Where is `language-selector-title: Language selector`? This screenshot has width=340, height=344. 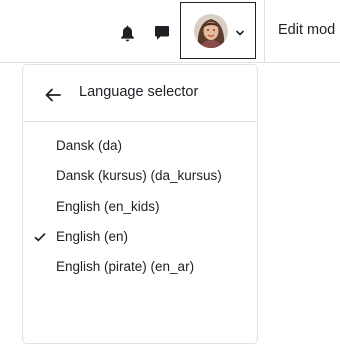
language-selector-title: Language selector is located at coordinates (139, 92).